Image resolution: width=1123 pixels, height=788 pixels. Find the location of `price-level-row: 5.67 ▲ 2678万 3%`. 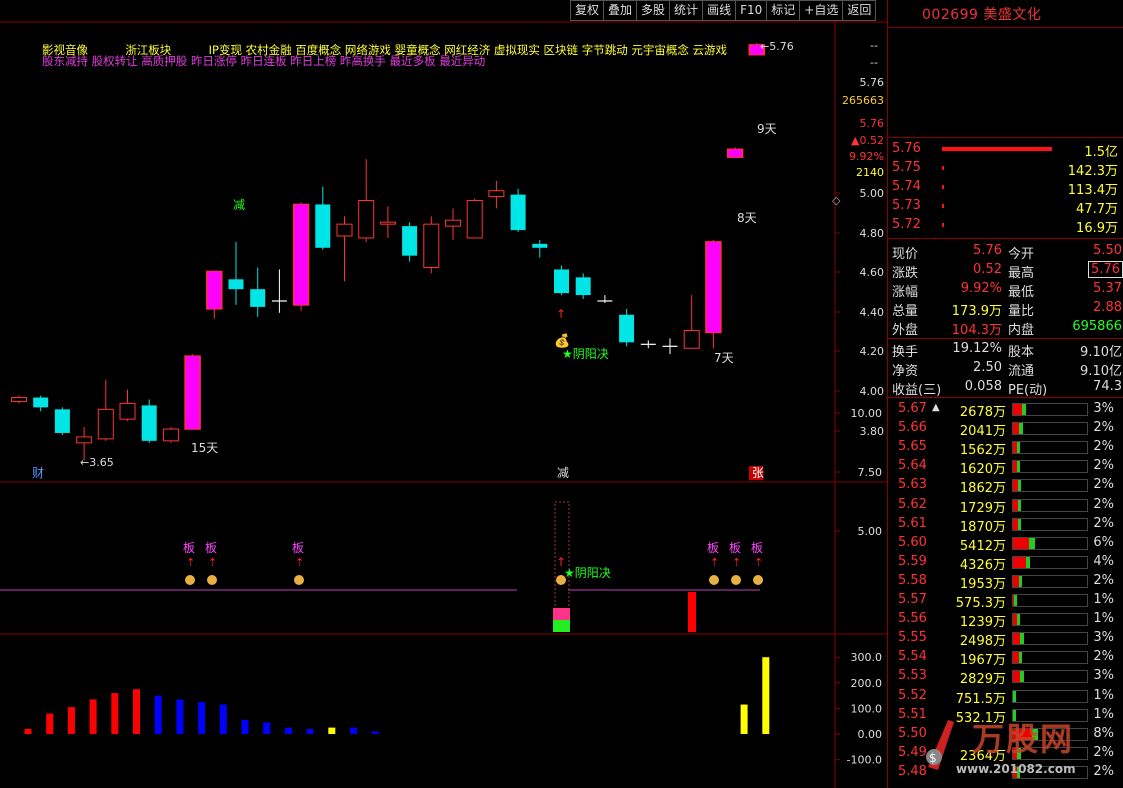

price-level-row: 5.67 ▲ 2678万 3% is located at coordinates (1005, 410).